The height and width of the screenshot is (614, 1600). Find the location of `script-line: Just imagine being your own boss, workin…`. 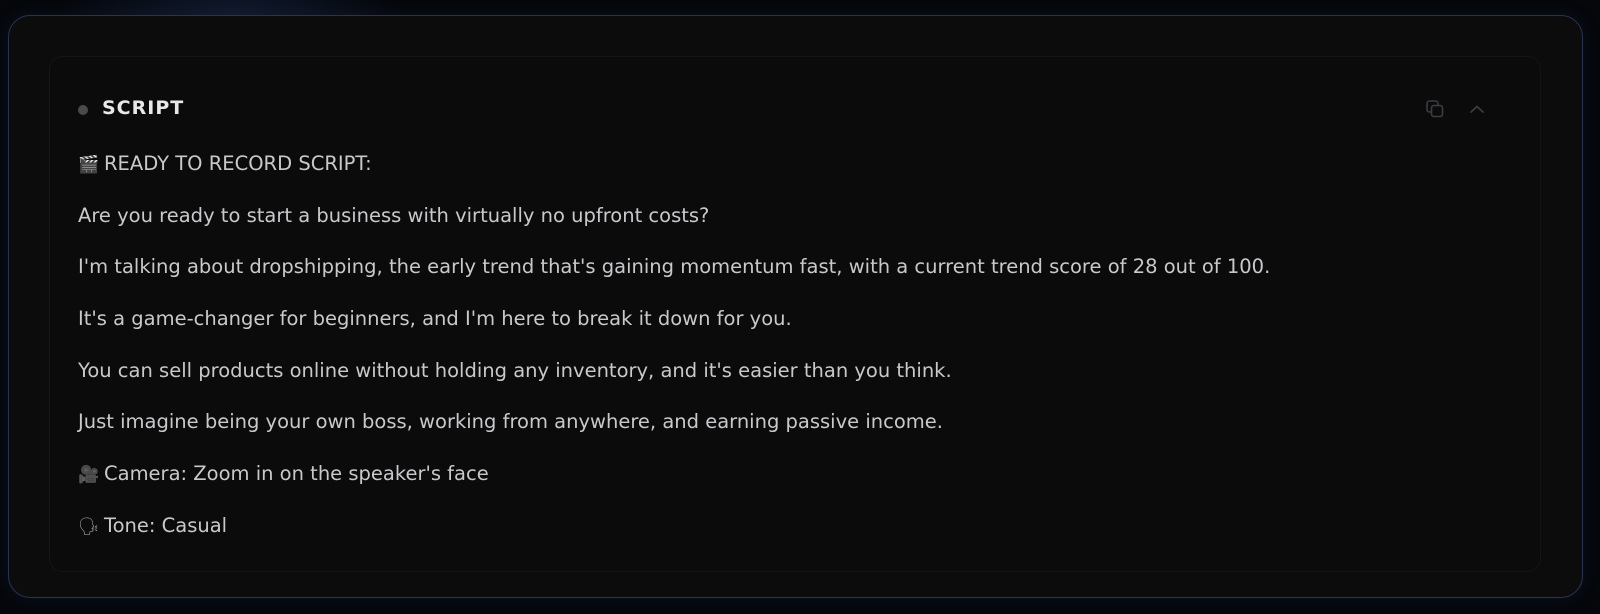

script-line: Just imagine being your own boss, workin… is located at coordinates (788, 435).